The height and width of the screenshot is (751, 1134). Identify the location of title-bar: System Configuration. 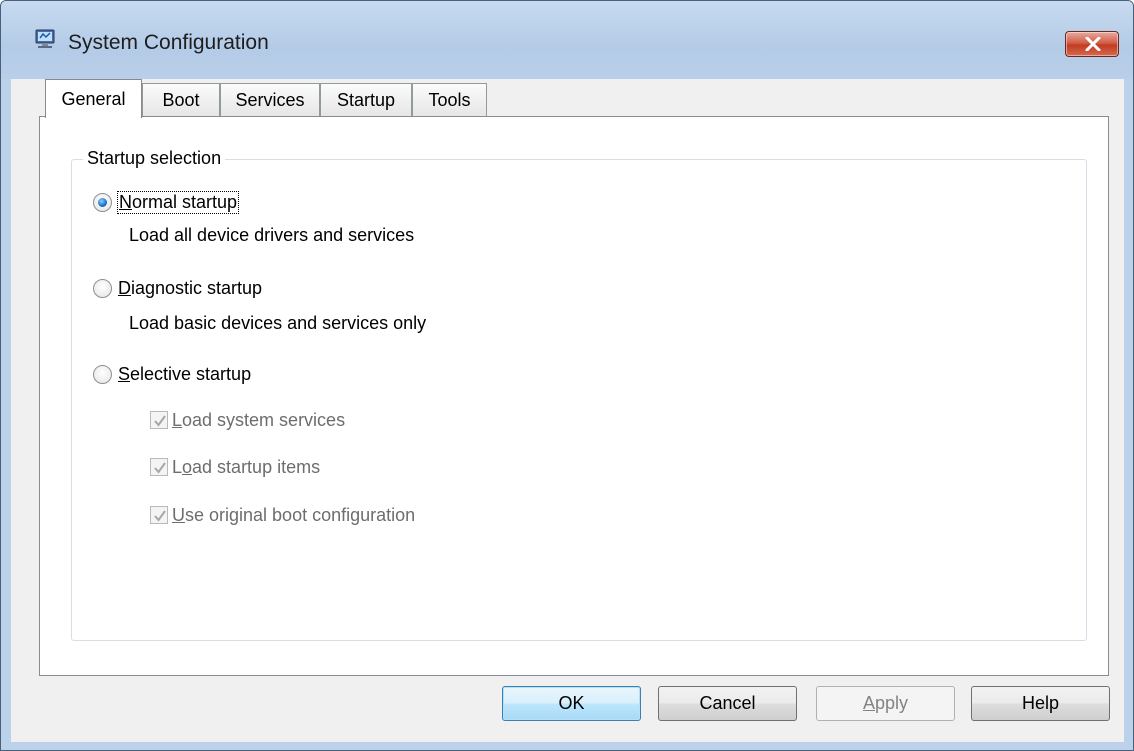
(567, 40).